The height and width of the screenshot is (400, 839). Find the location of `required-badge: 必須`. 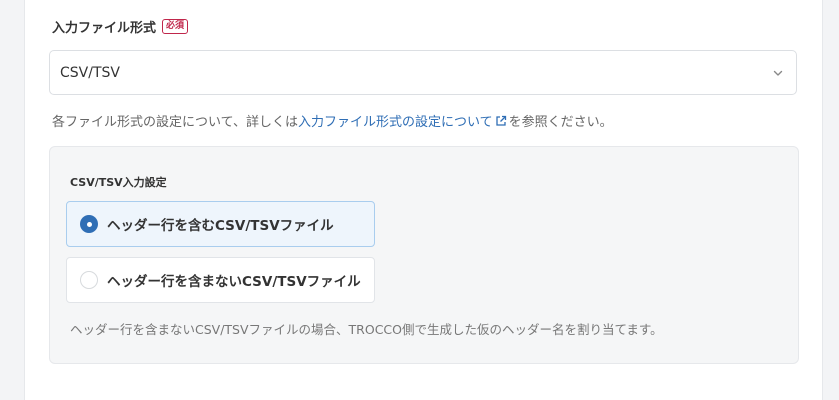

required-badge: 必須 is located at coordinates (175, 26).